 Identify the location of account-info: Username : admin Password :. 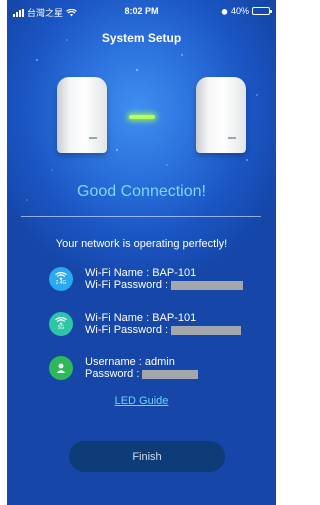
(124, 368).